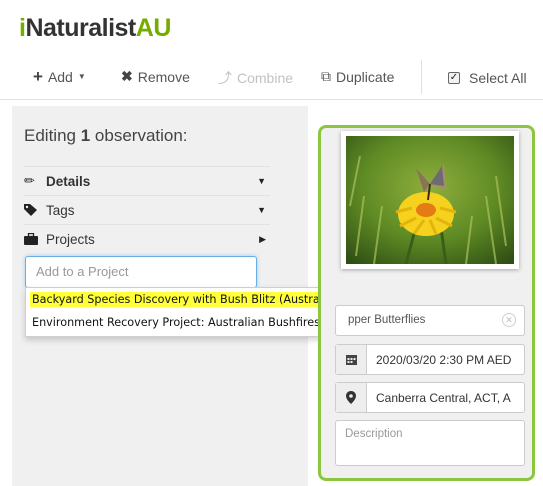 The height and width of the screenshot is (486, 543). I want to click on description-textarea: Description, so click(430, 443).